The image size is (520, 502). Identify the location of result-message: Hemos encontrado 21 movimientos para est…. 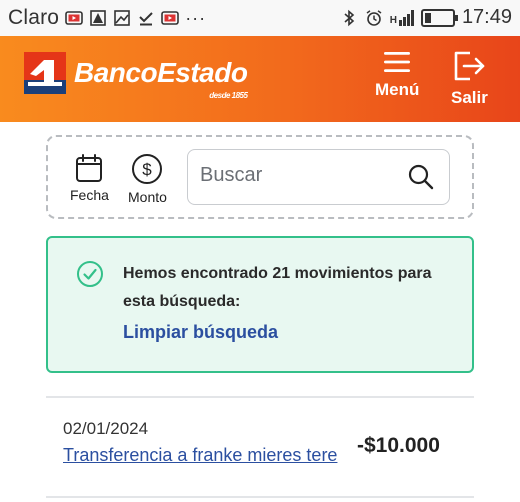
(277, 287).